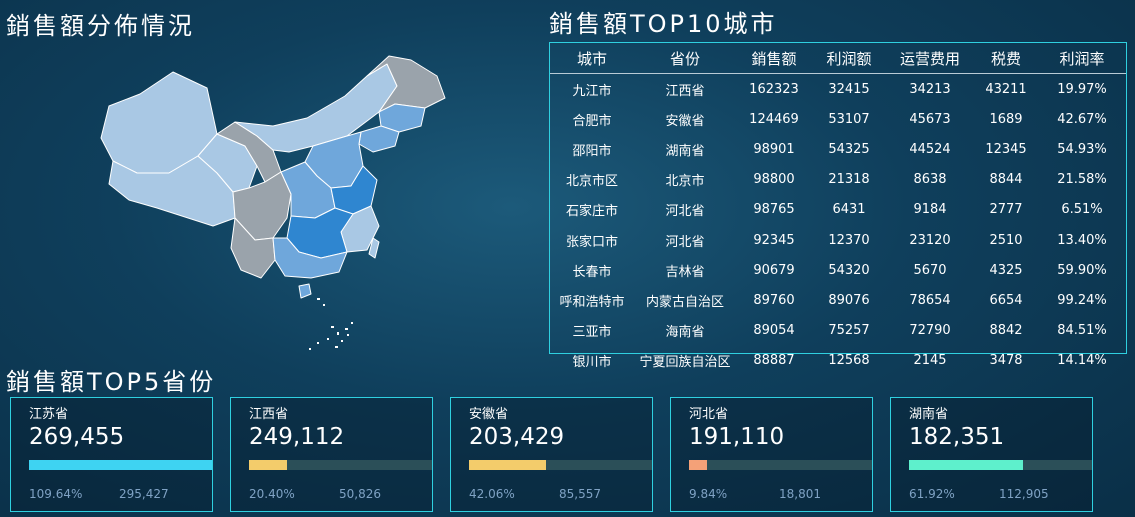 The image size is (1135, 517). I want to click on table-cell: 三亚市, so click(592, 333).